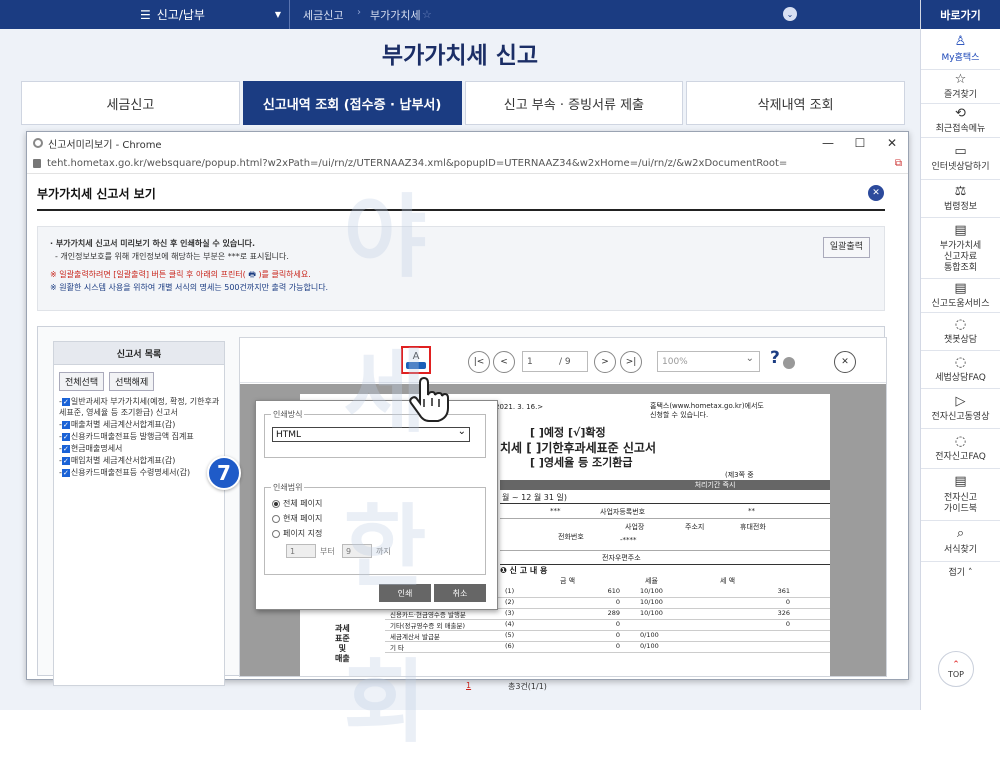 The width and height of the screenshot is (1000, 780). What do you see at coordinates (960, 87) in the screenshot?
I see `sidebar-item: ☆ 즐겨찾기` at bounding box center [960, 87].